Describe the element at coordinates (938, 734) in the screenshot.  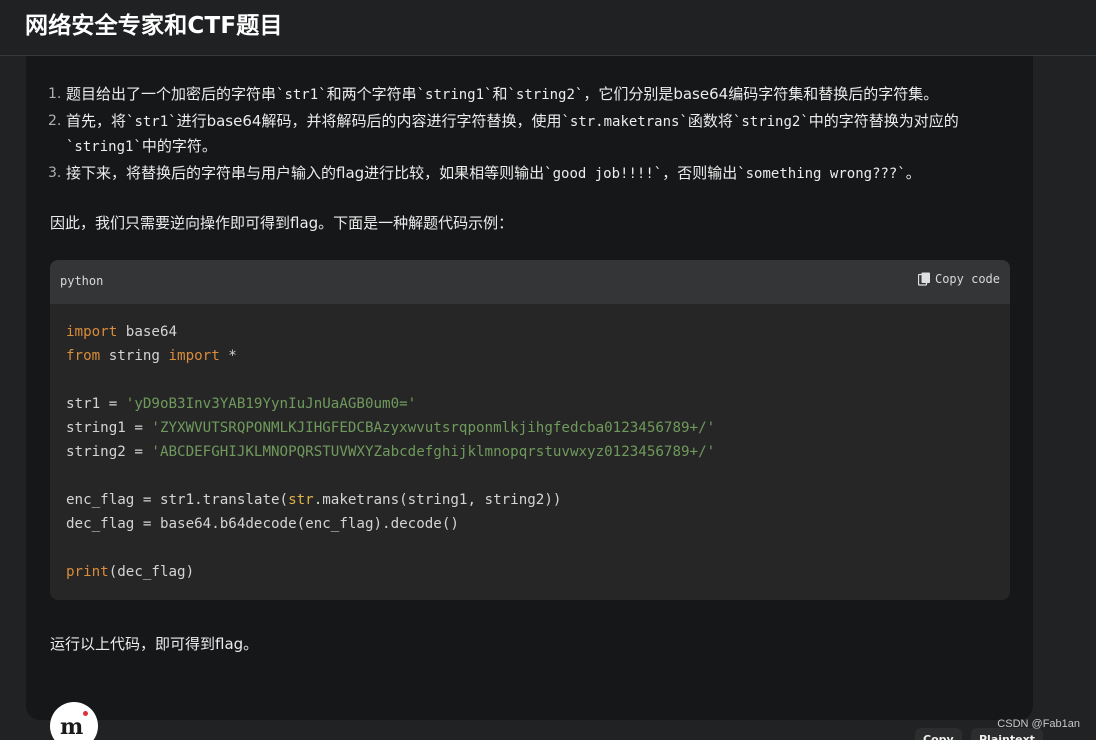
I see `copy-button: Copy` at that location.